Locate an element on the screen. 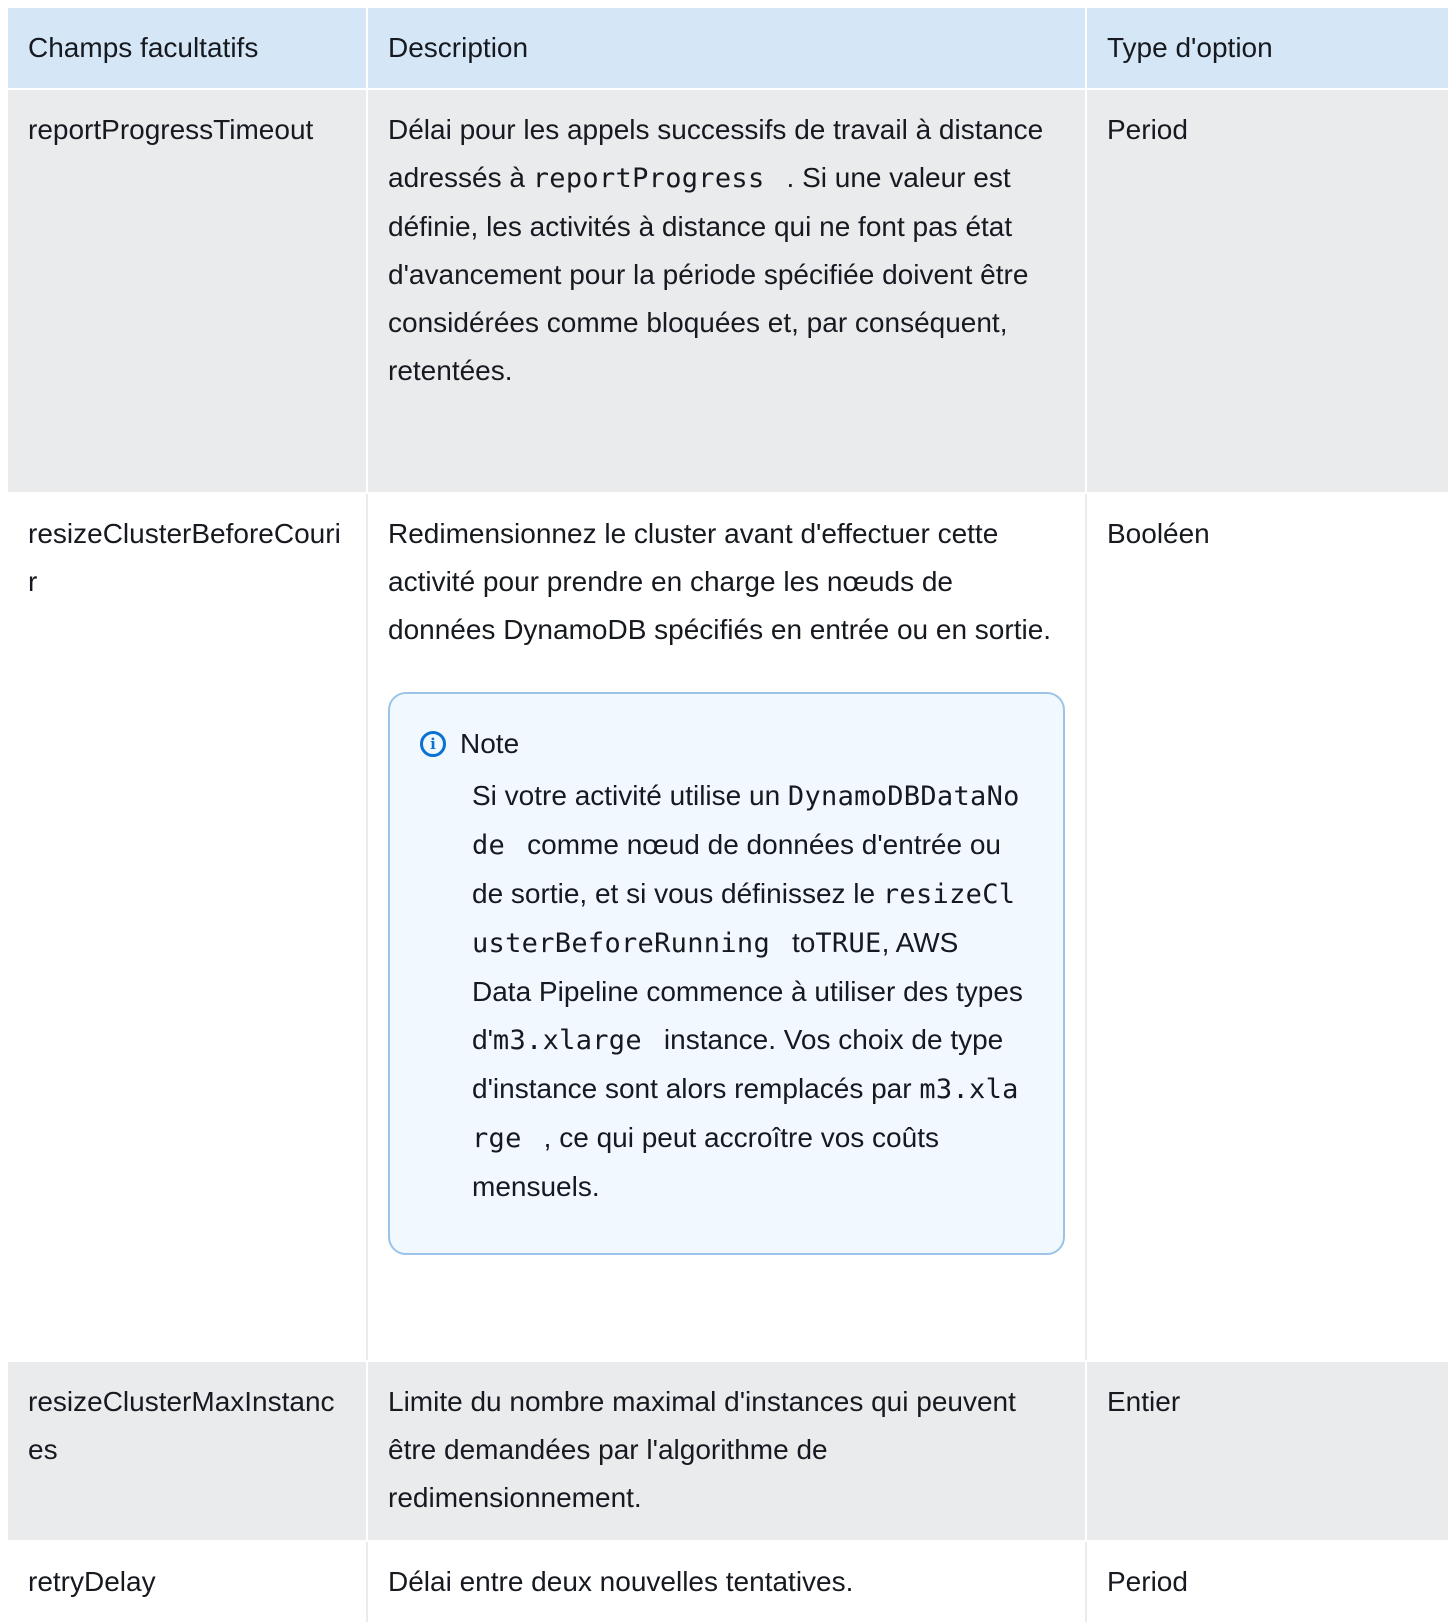  field-name: retryDelay is located at coordinates (92, 1581).